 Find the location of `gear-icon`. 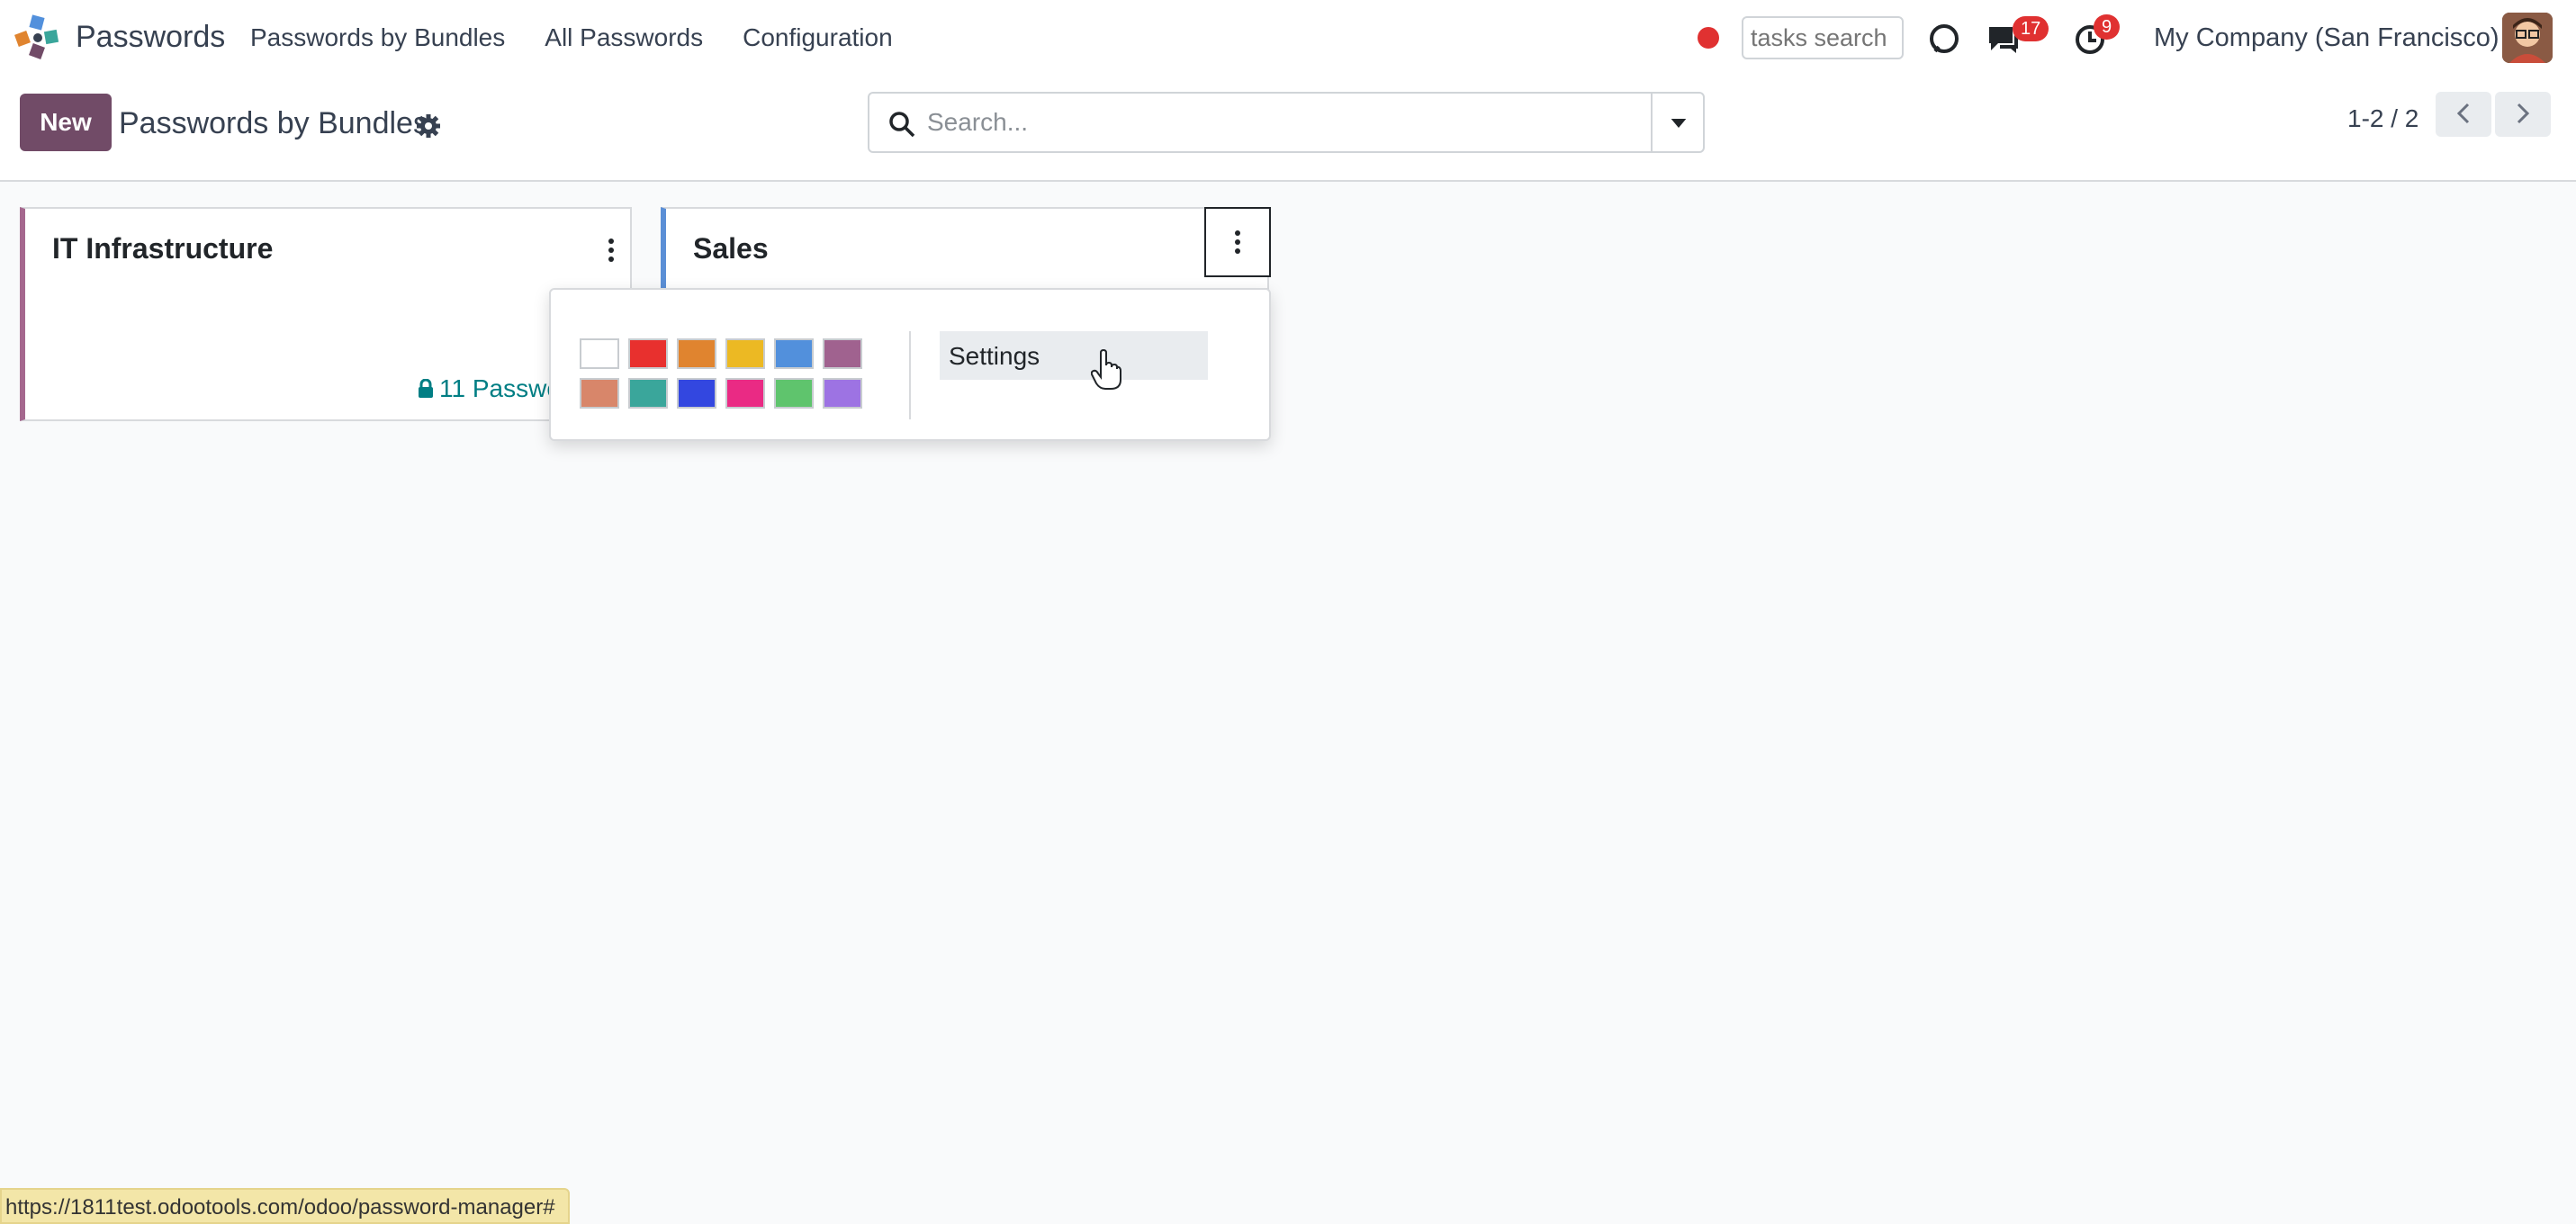

gear-icon is located at coordinates (428, 126).